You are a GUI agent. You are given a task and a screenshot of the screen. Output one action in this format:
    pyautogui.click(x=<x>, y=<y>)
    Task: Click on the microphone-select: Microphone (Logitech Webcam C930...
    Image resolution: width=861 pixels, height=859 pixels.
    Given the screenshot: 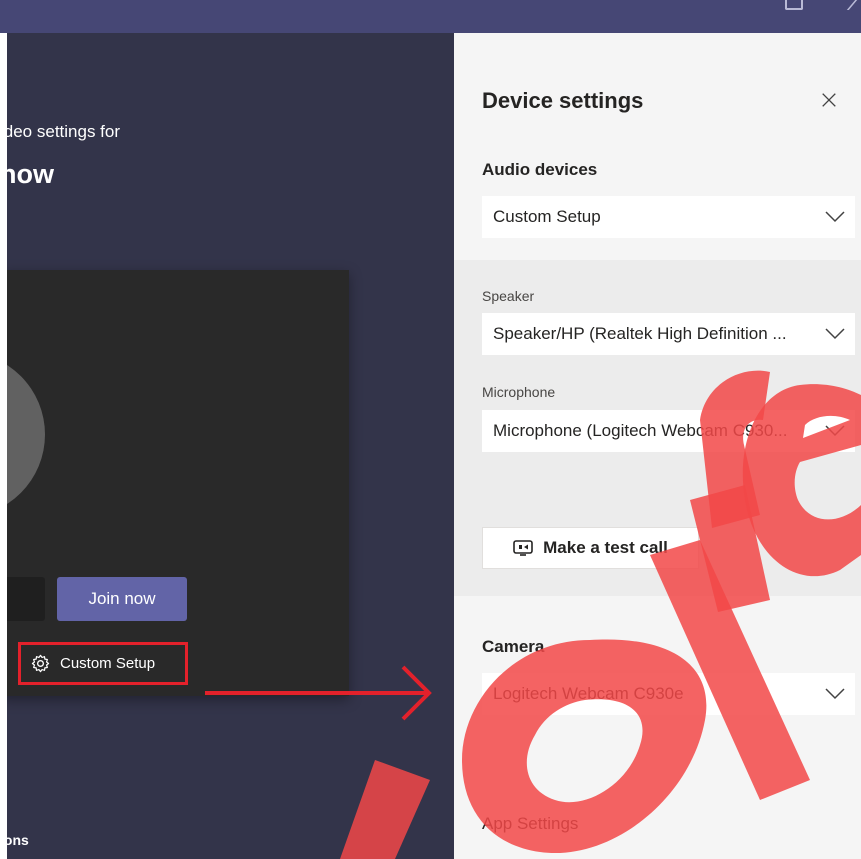 What is the action you would take?
    pyautogui.click(x=668, y=431)
    